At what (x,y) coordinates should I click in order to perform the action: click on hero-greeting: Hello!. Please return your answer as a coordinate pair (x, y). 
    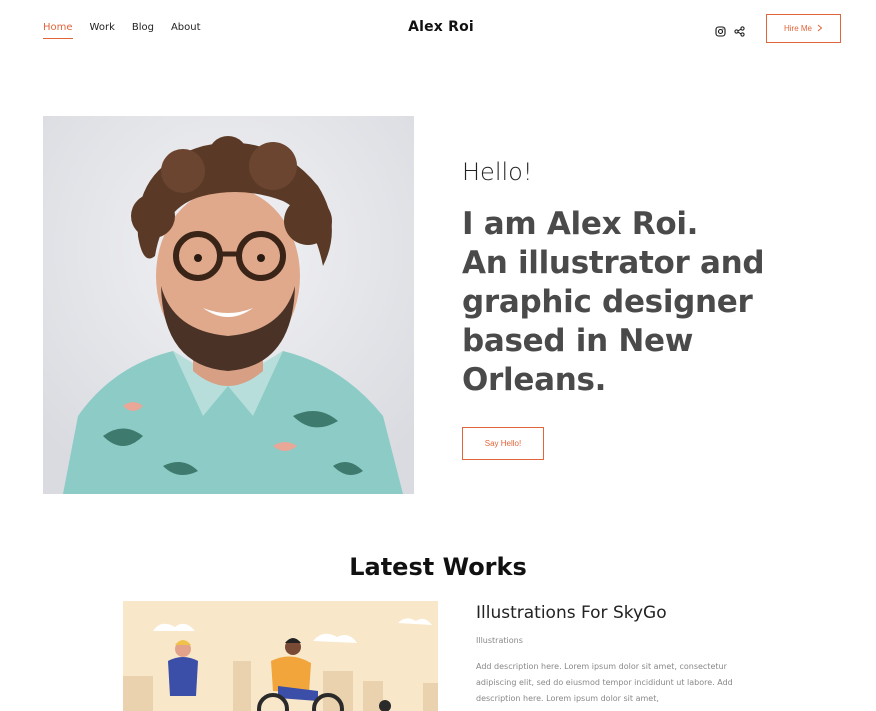
    Looking at the image, I should click on (497, 172).